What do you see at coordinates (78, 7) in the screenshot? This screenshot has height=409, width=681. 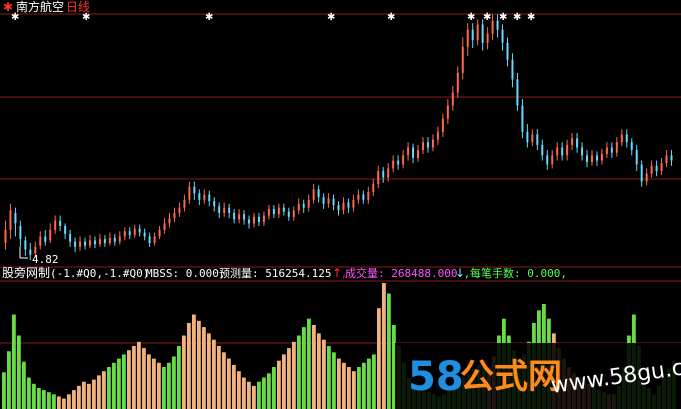 I see `period-label: 日线` at bounding box center [78, 7].